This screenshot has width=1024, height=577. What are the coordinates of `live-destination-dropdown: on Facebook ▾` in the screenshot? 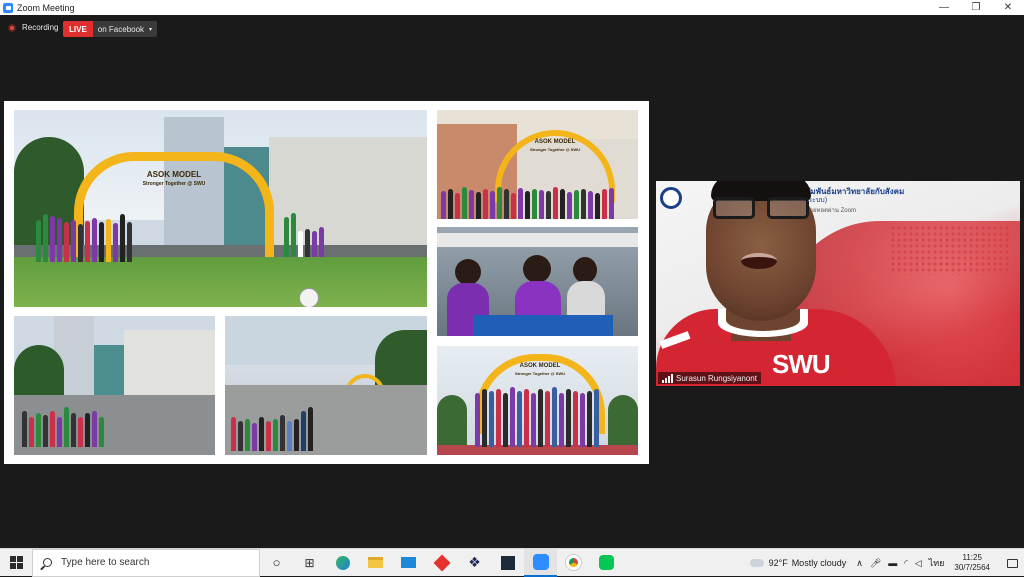 It's located at (125, 29).